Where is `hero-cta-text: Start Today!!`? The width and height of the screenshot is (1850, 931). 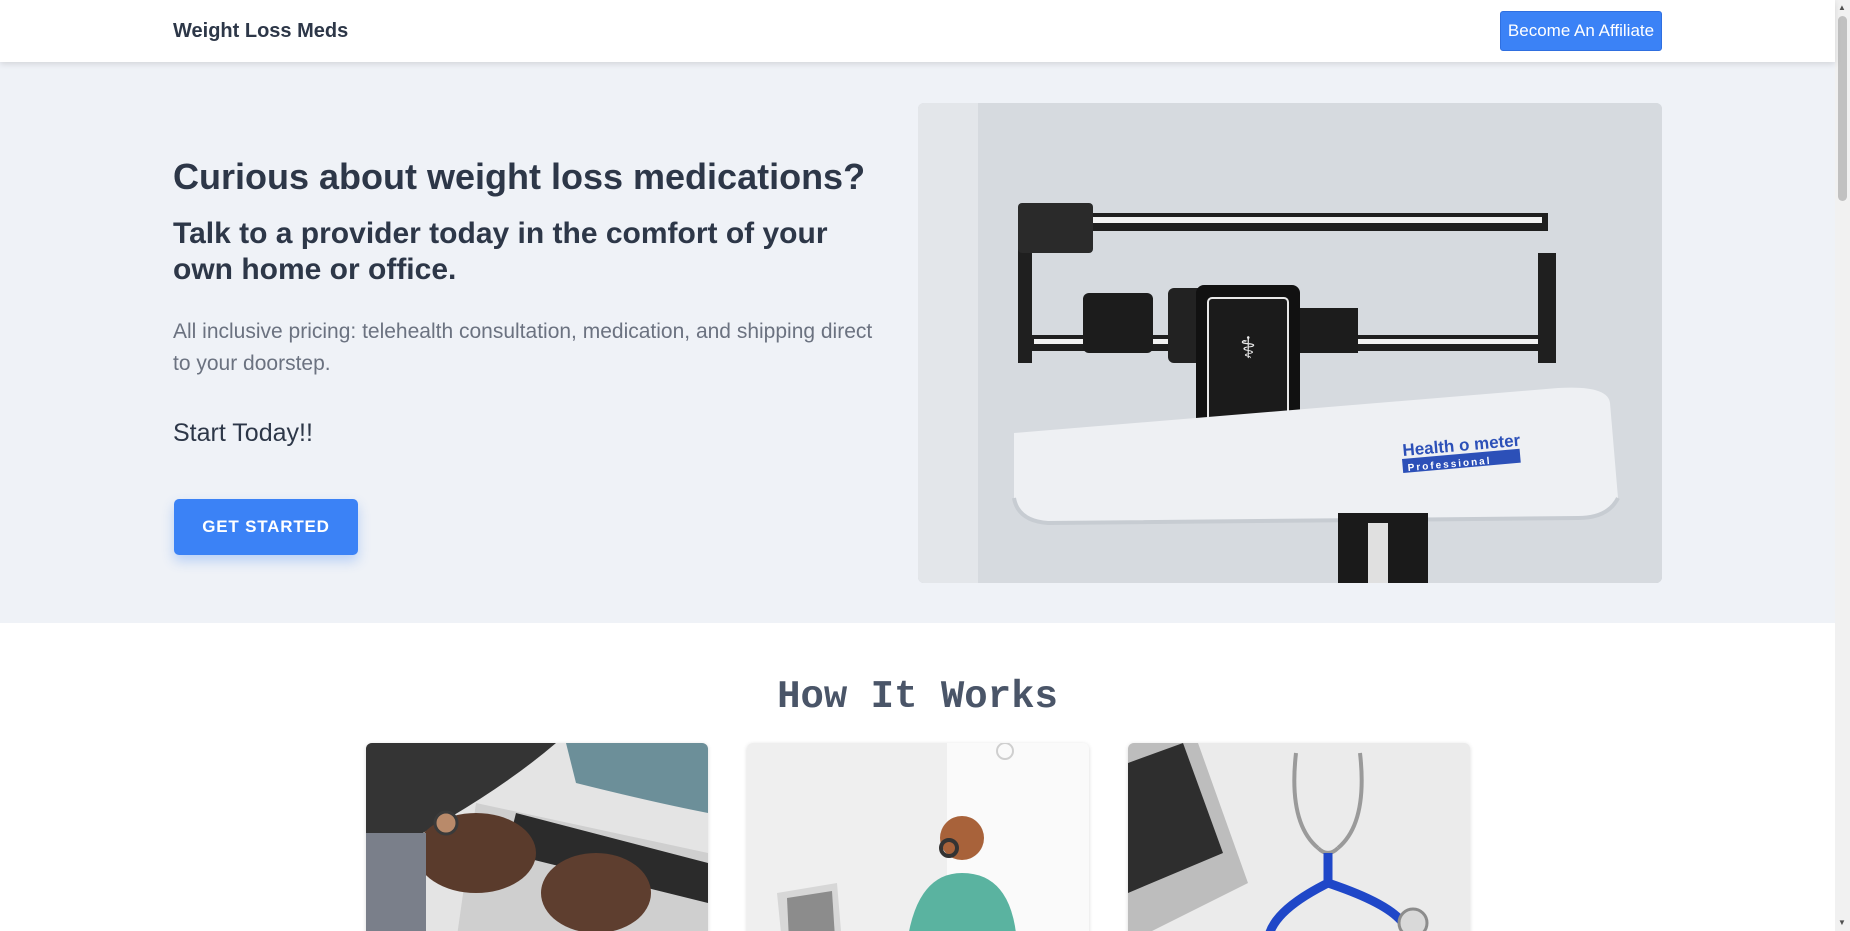
hero-cta-text: Start Today!! is located at coordinates (243, 433).